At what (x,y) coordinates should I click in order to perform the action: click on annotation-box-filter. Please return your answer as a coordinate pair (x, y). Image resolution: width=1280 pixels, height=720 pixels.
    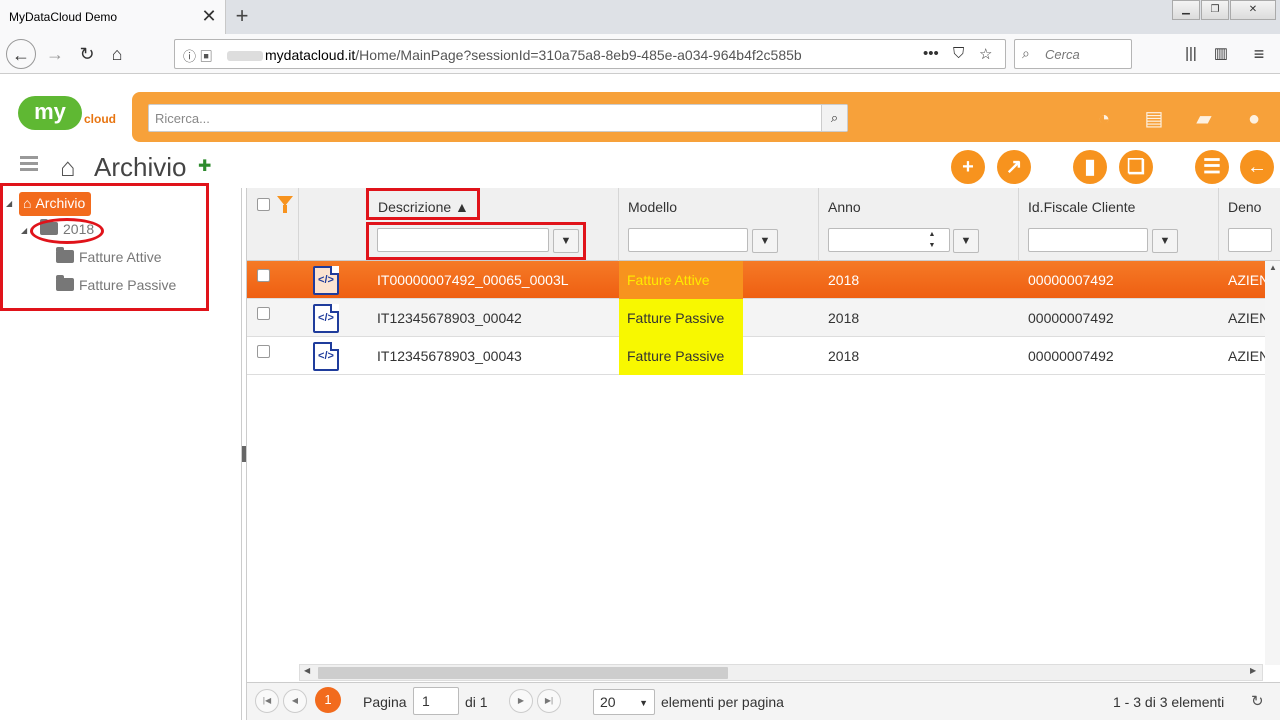
    Looking at the image, I should click on (476, 241).